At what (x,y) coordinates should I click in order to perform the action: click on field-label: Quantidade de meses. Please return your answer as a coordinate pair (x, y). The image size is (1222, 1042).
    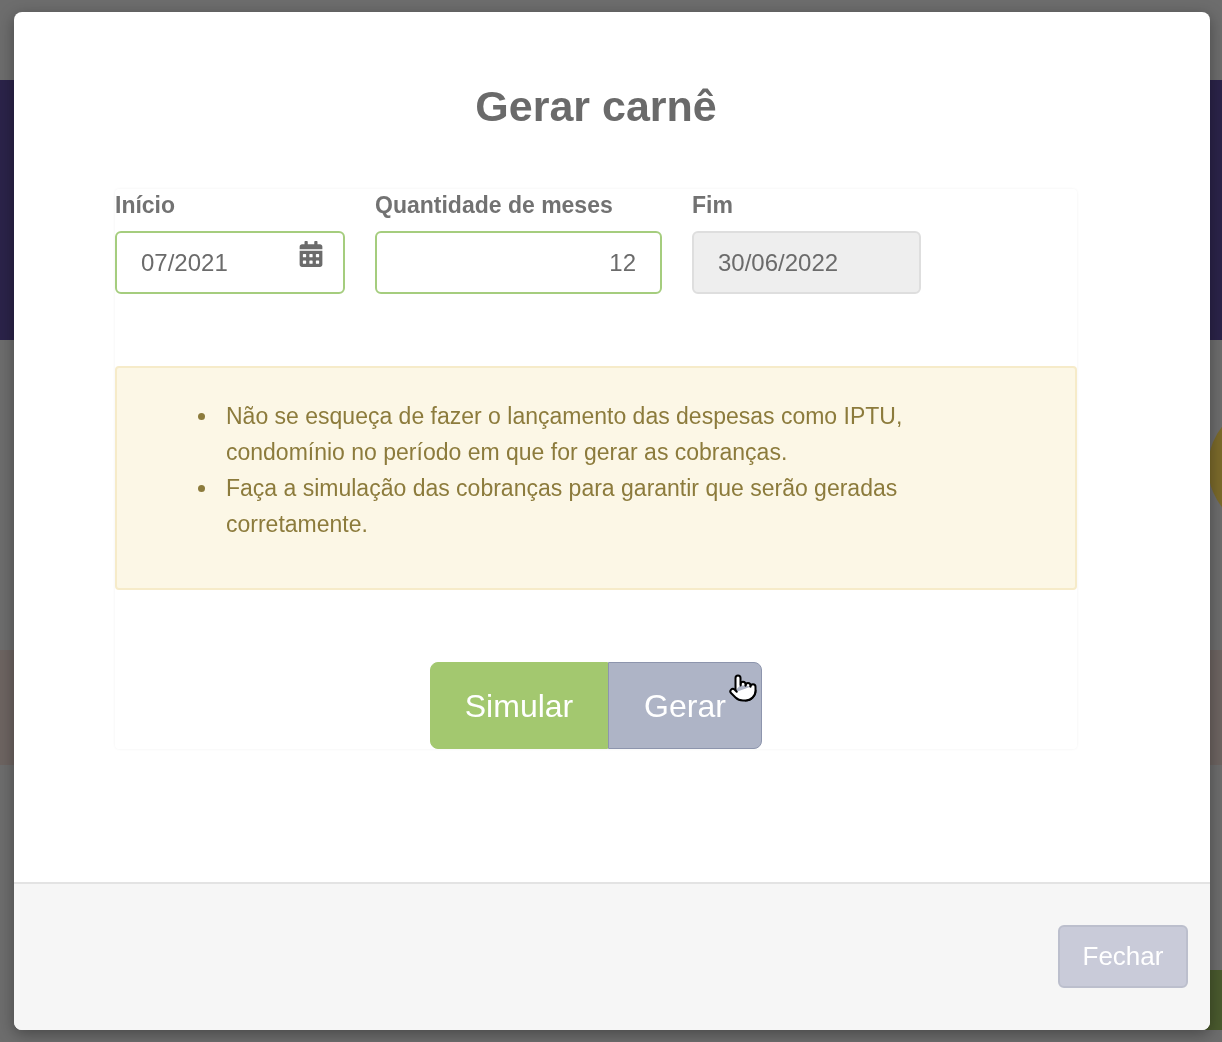
    Looking at the image, I should click on (494, 205).